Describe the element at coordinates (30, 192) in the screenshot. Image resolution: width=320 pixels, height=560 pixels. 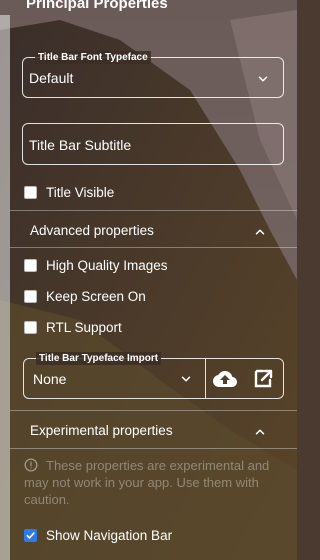
I see `title-visible-checkbox` at that location.